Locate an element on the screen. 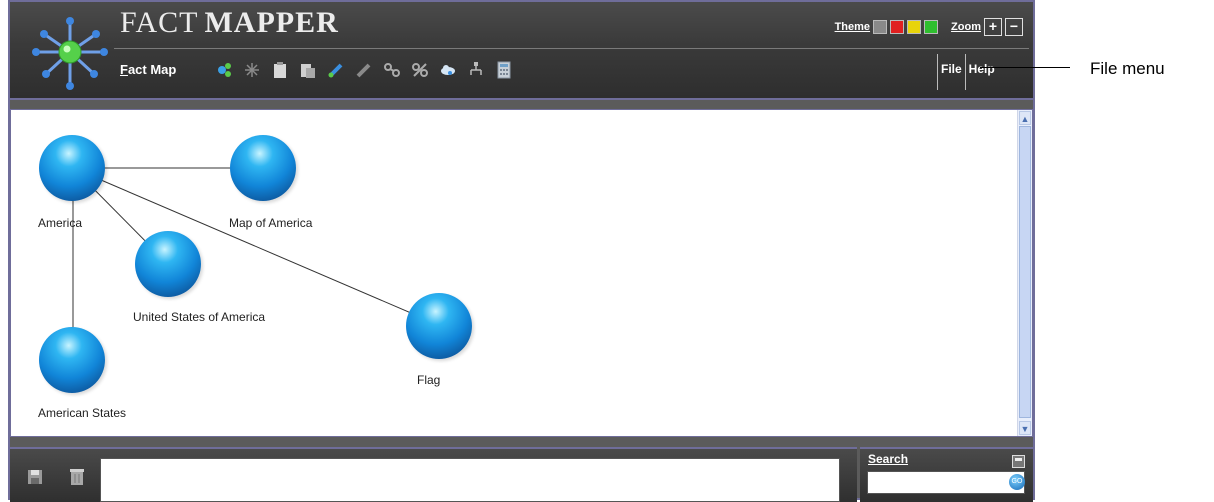  add-node-icon is located at coordinates (224, 70).